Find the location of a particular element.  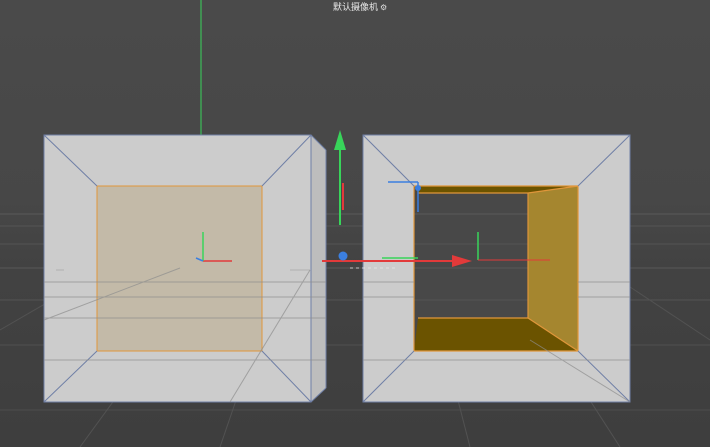

active-camera-label: 默认摄像机 ⚙ is located at coordinates (360, 8).